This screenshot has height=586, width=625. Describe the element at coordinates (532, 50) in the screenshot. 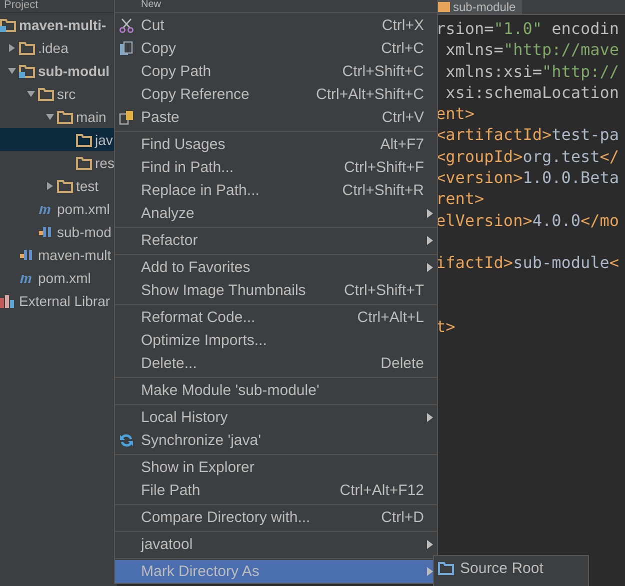

I see `code-line: xmlns="http://mave` at that location.